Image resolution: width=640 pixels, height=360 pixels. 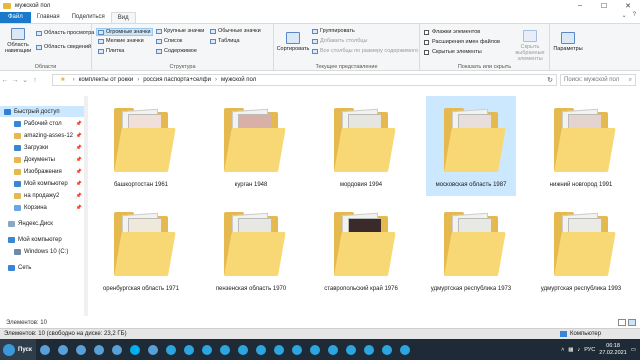 I want to click on nav-pane-button: Область навигации, so click(x=18, y=41).